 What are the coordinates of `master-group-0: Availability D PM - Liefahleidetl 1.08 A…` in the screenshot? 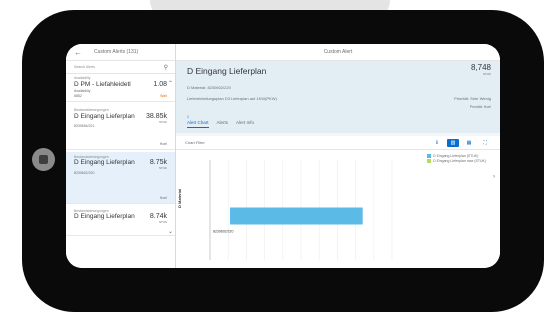 It's located at (120, 88).